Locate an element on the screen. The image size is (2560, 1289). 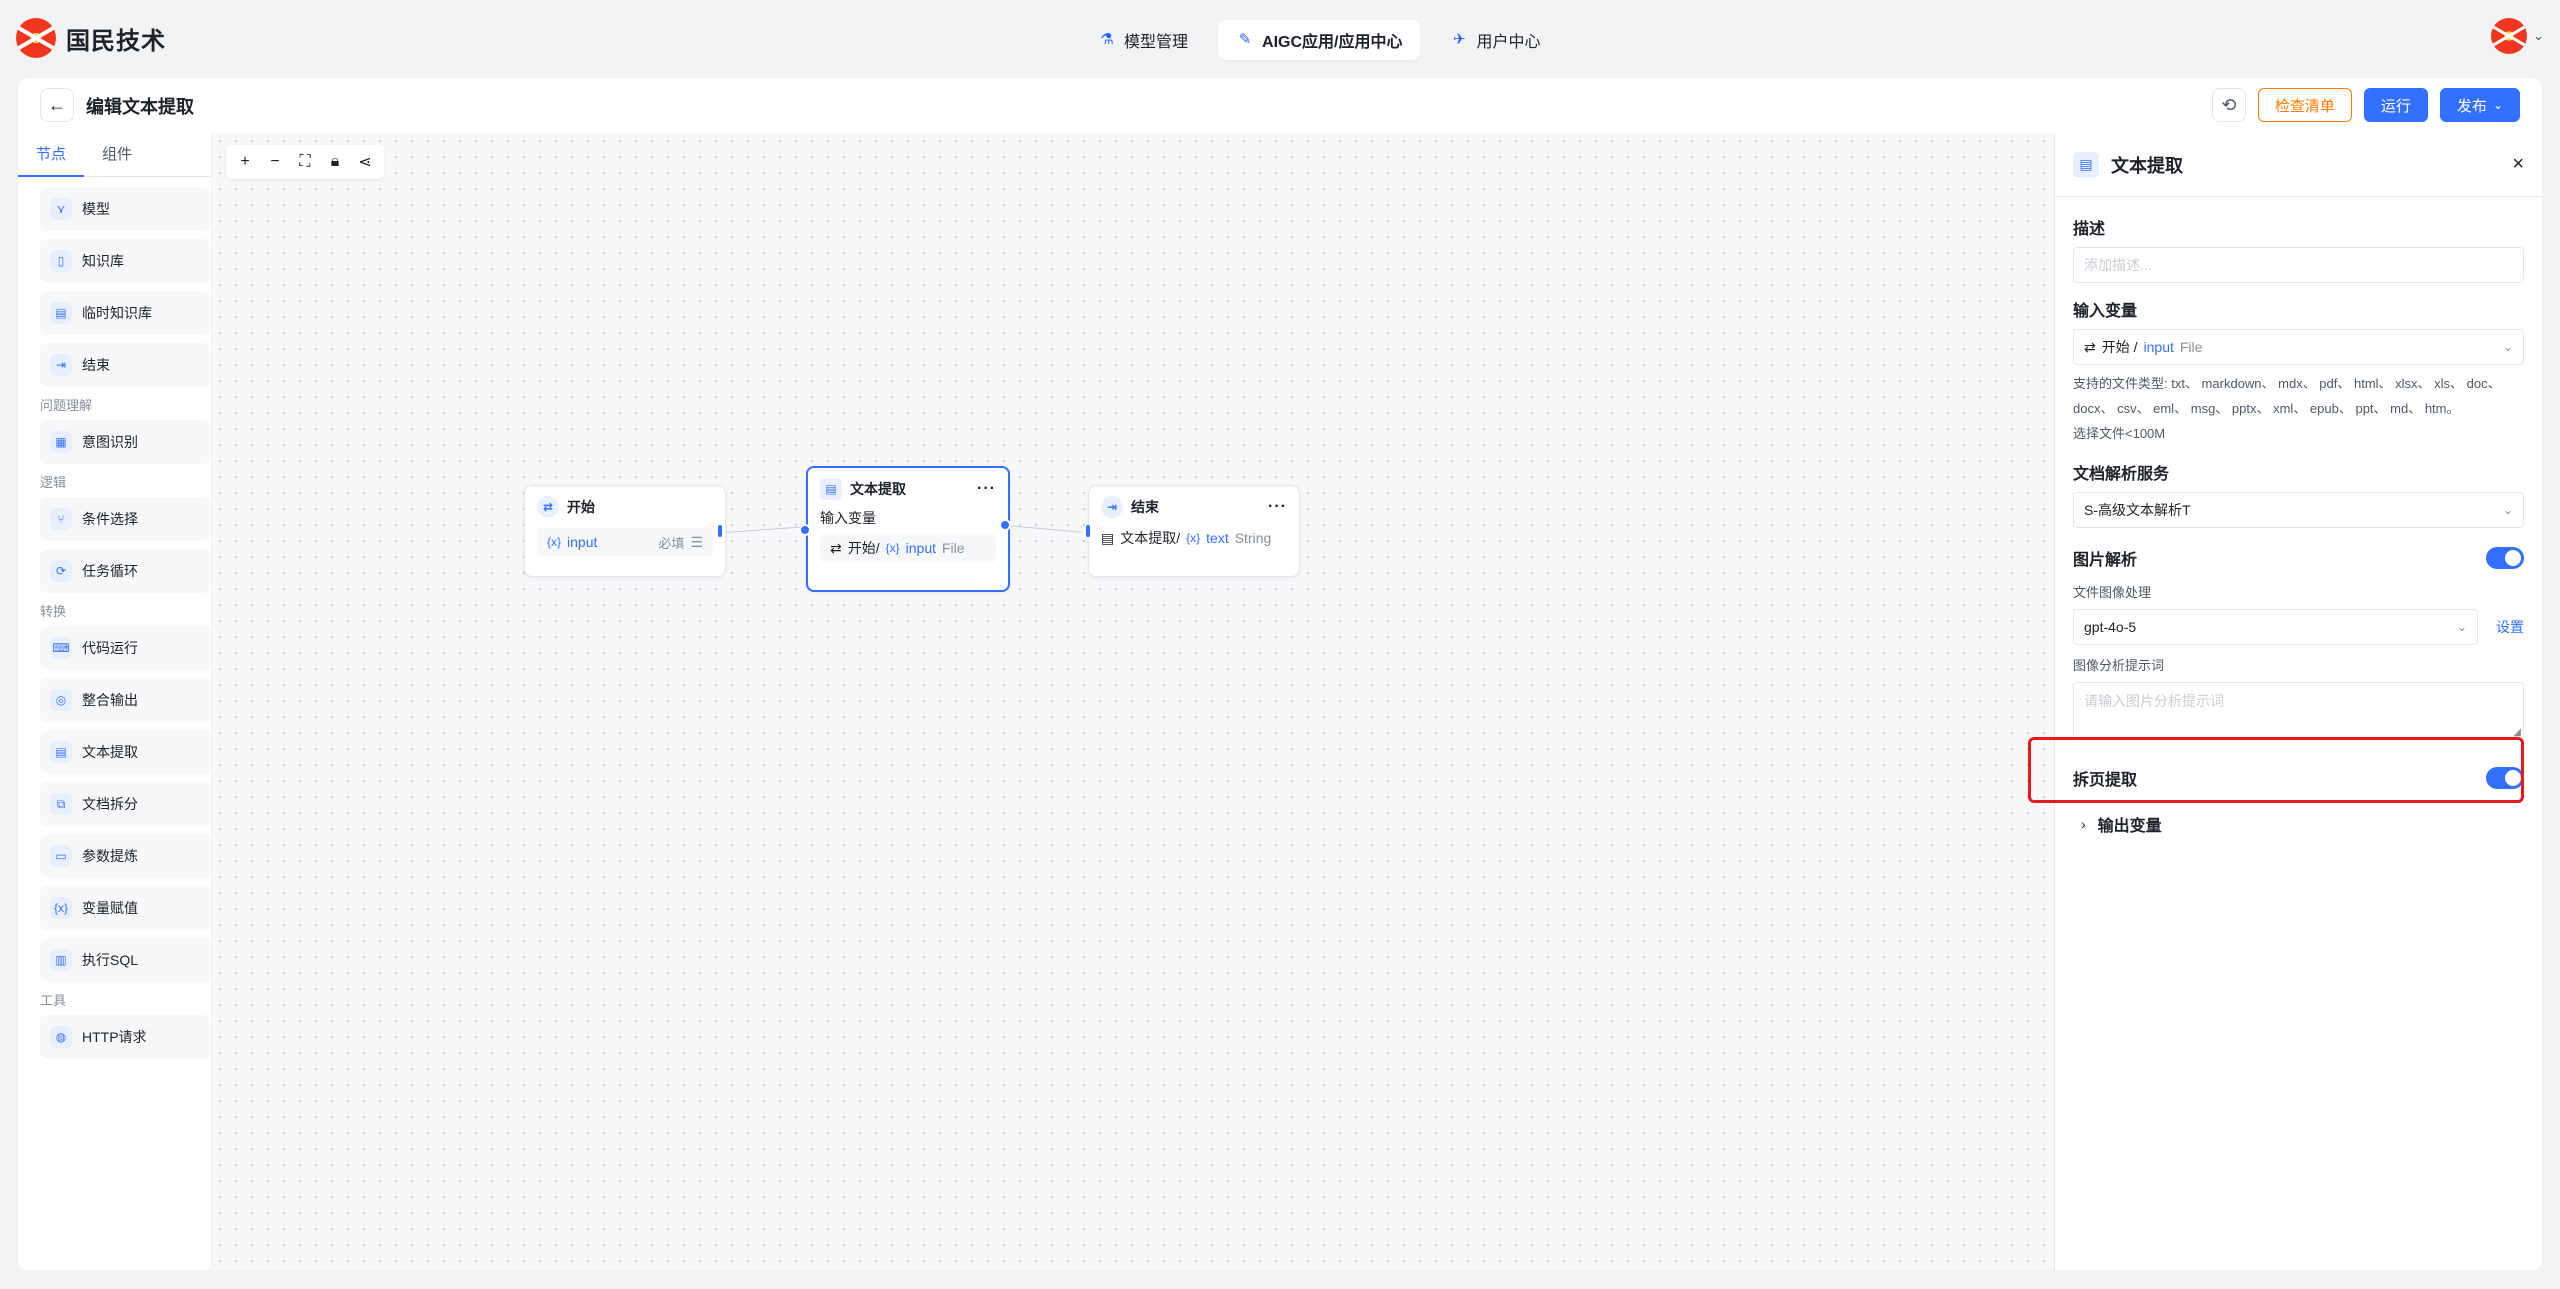
node-item-model: ⋎ 模型 is located at coordinates (125, 209).